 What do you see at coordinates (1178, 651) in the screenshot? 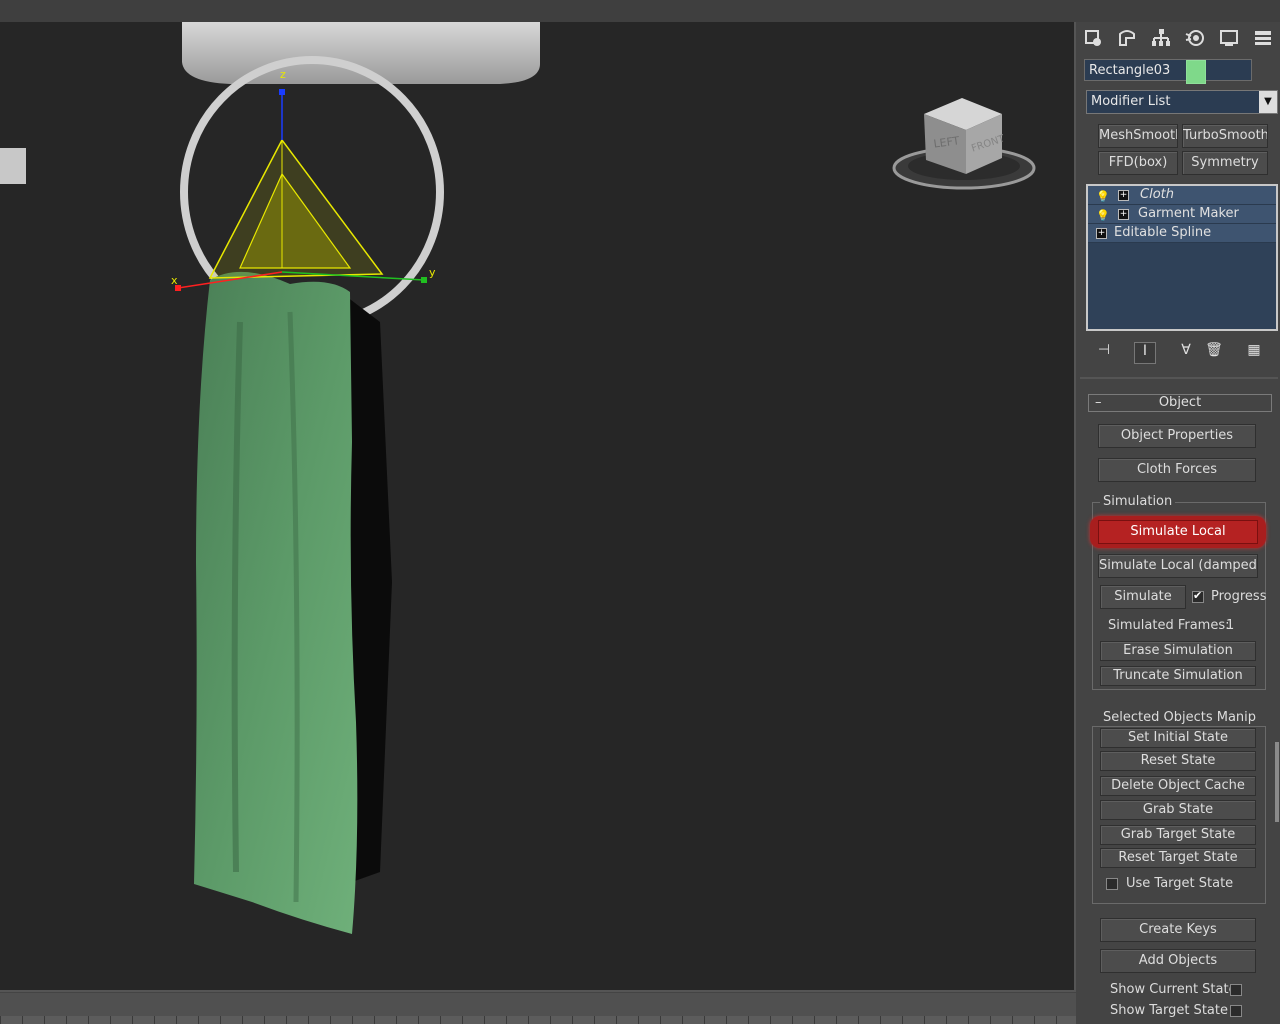
I see `erase-simulation-button: Erase Simulation` at bounding box center [1178, 651].